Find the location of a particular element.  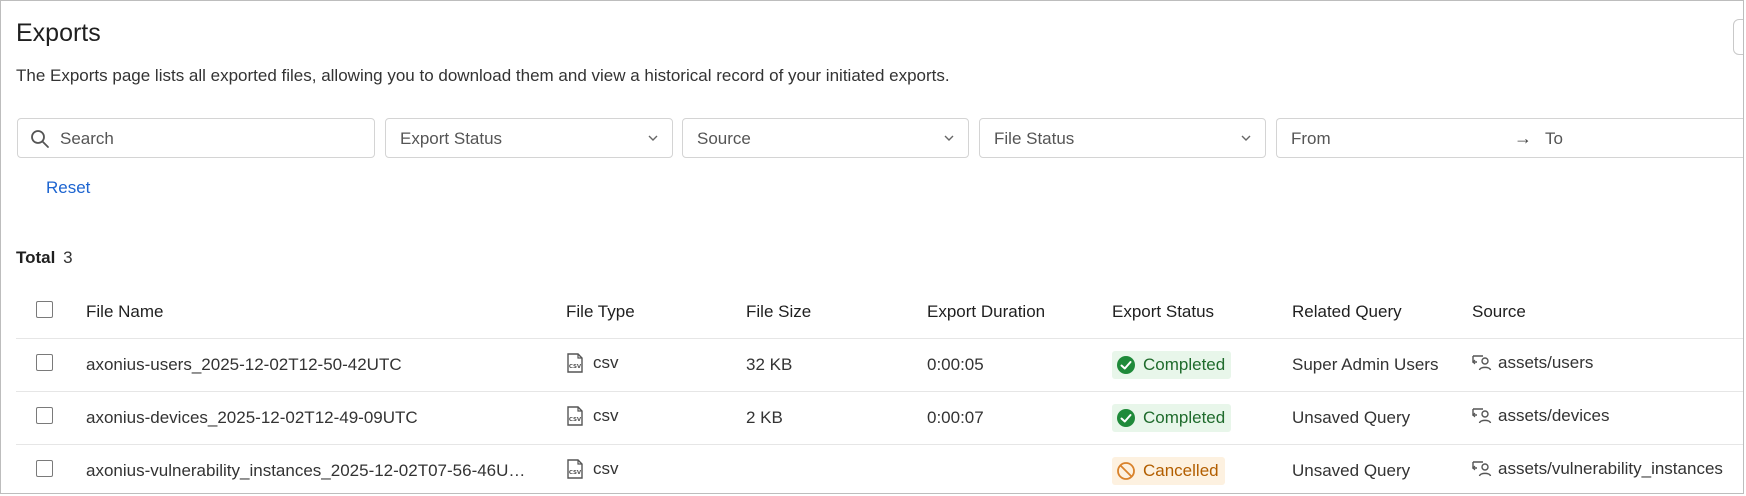

file-name: axonius-users_2025-12-02T12-50-42UTC is located at coordinates (244, 364).